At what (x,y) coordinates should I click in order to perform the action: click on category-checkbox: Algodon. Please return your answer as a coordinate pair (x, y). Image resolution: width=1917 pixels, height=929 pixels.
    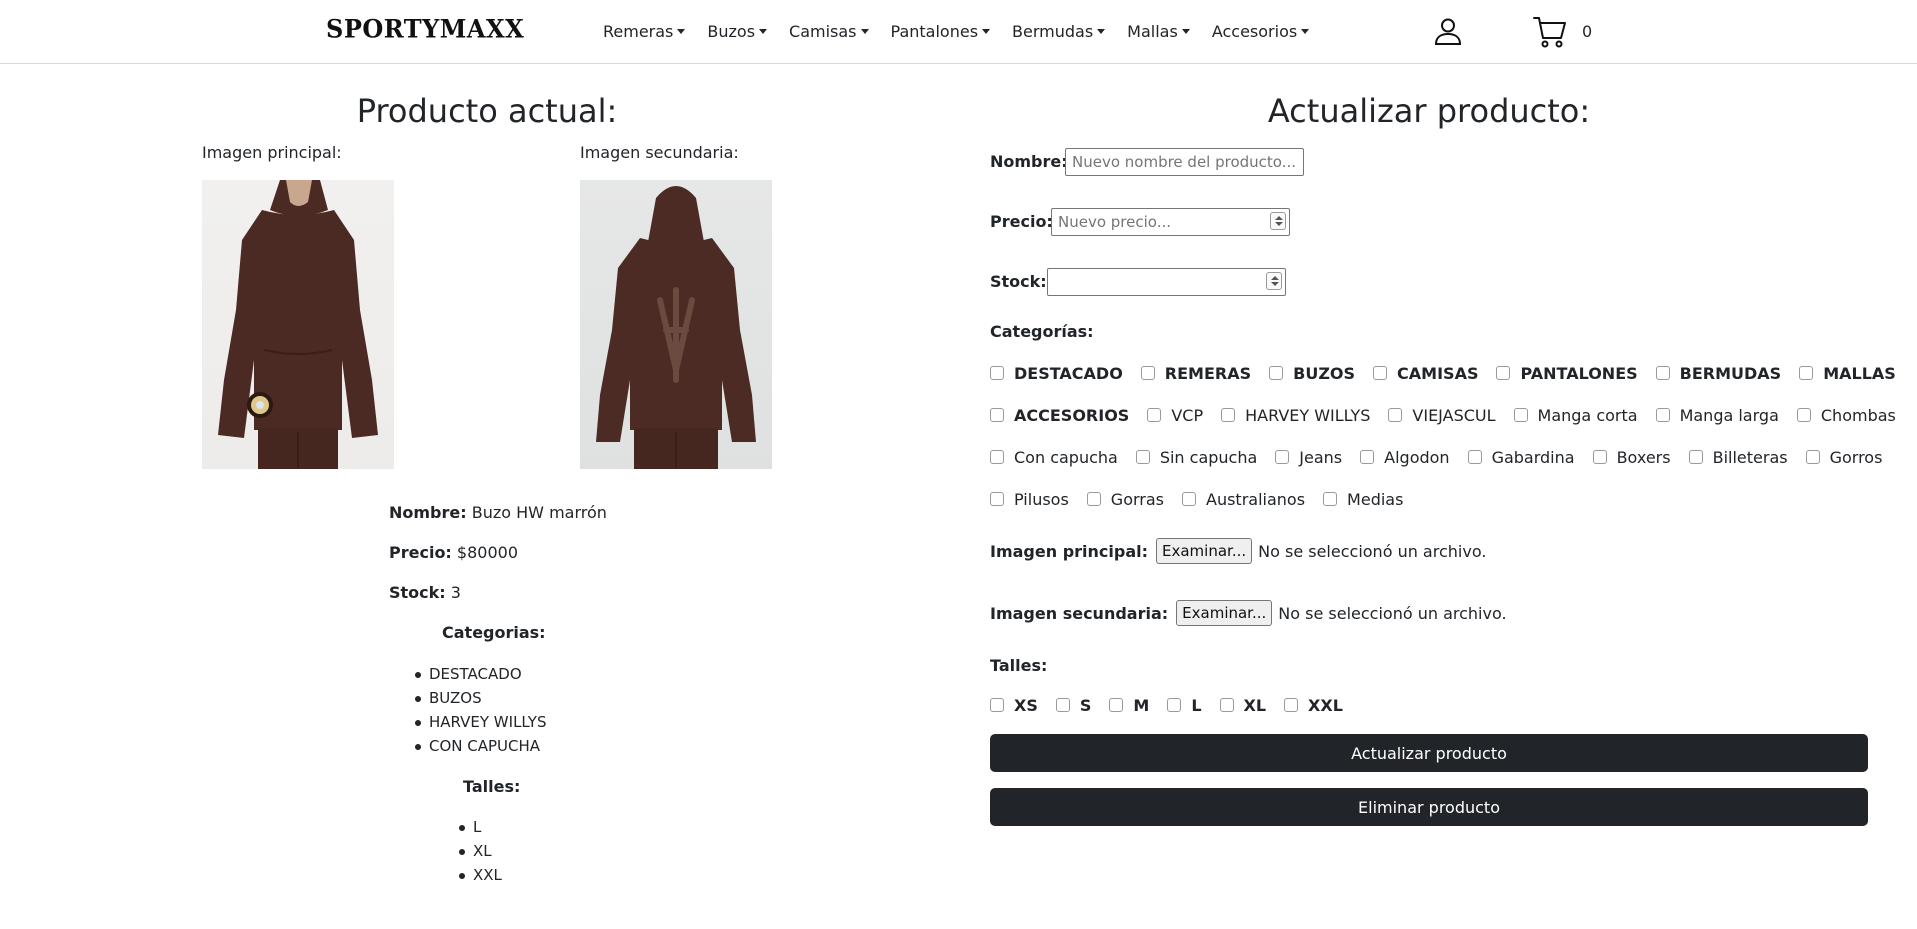
    Looking at the image, I should click on (1405, 457).